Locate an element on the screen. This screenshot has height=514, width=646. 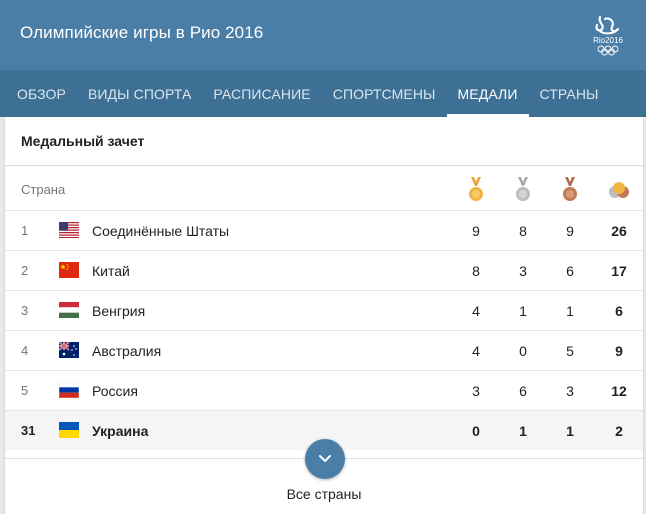
total-count: 9 is located at coordinates (619, 351).